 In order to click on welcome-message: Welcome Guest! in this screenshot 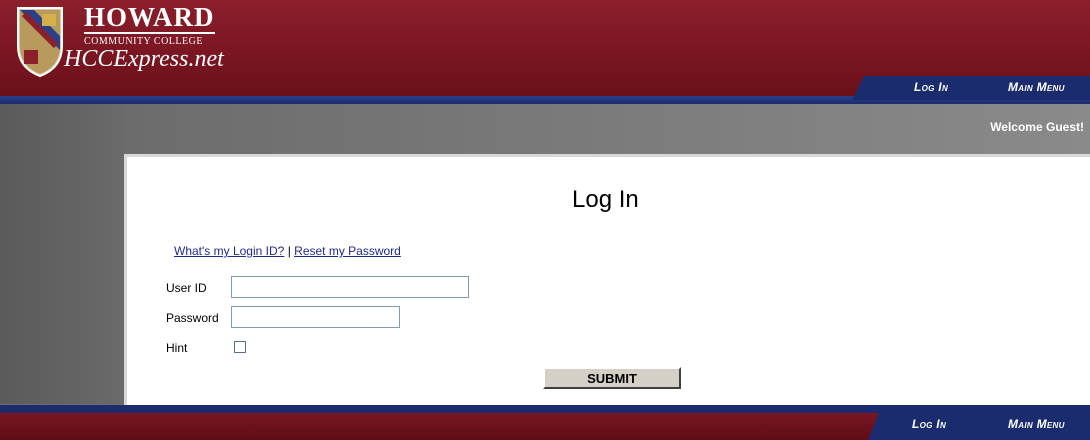, I will do `click(1037, 127)`.